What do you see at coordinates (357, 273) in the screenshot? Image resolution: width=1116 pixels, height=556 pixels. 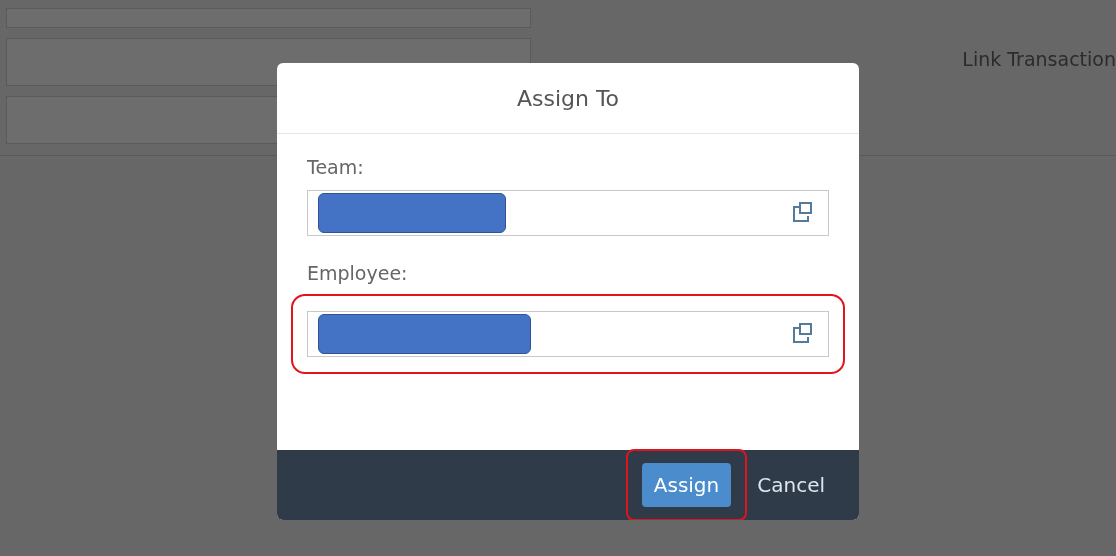 I see `field-label: Employee:` at bounding box center [357, 273].